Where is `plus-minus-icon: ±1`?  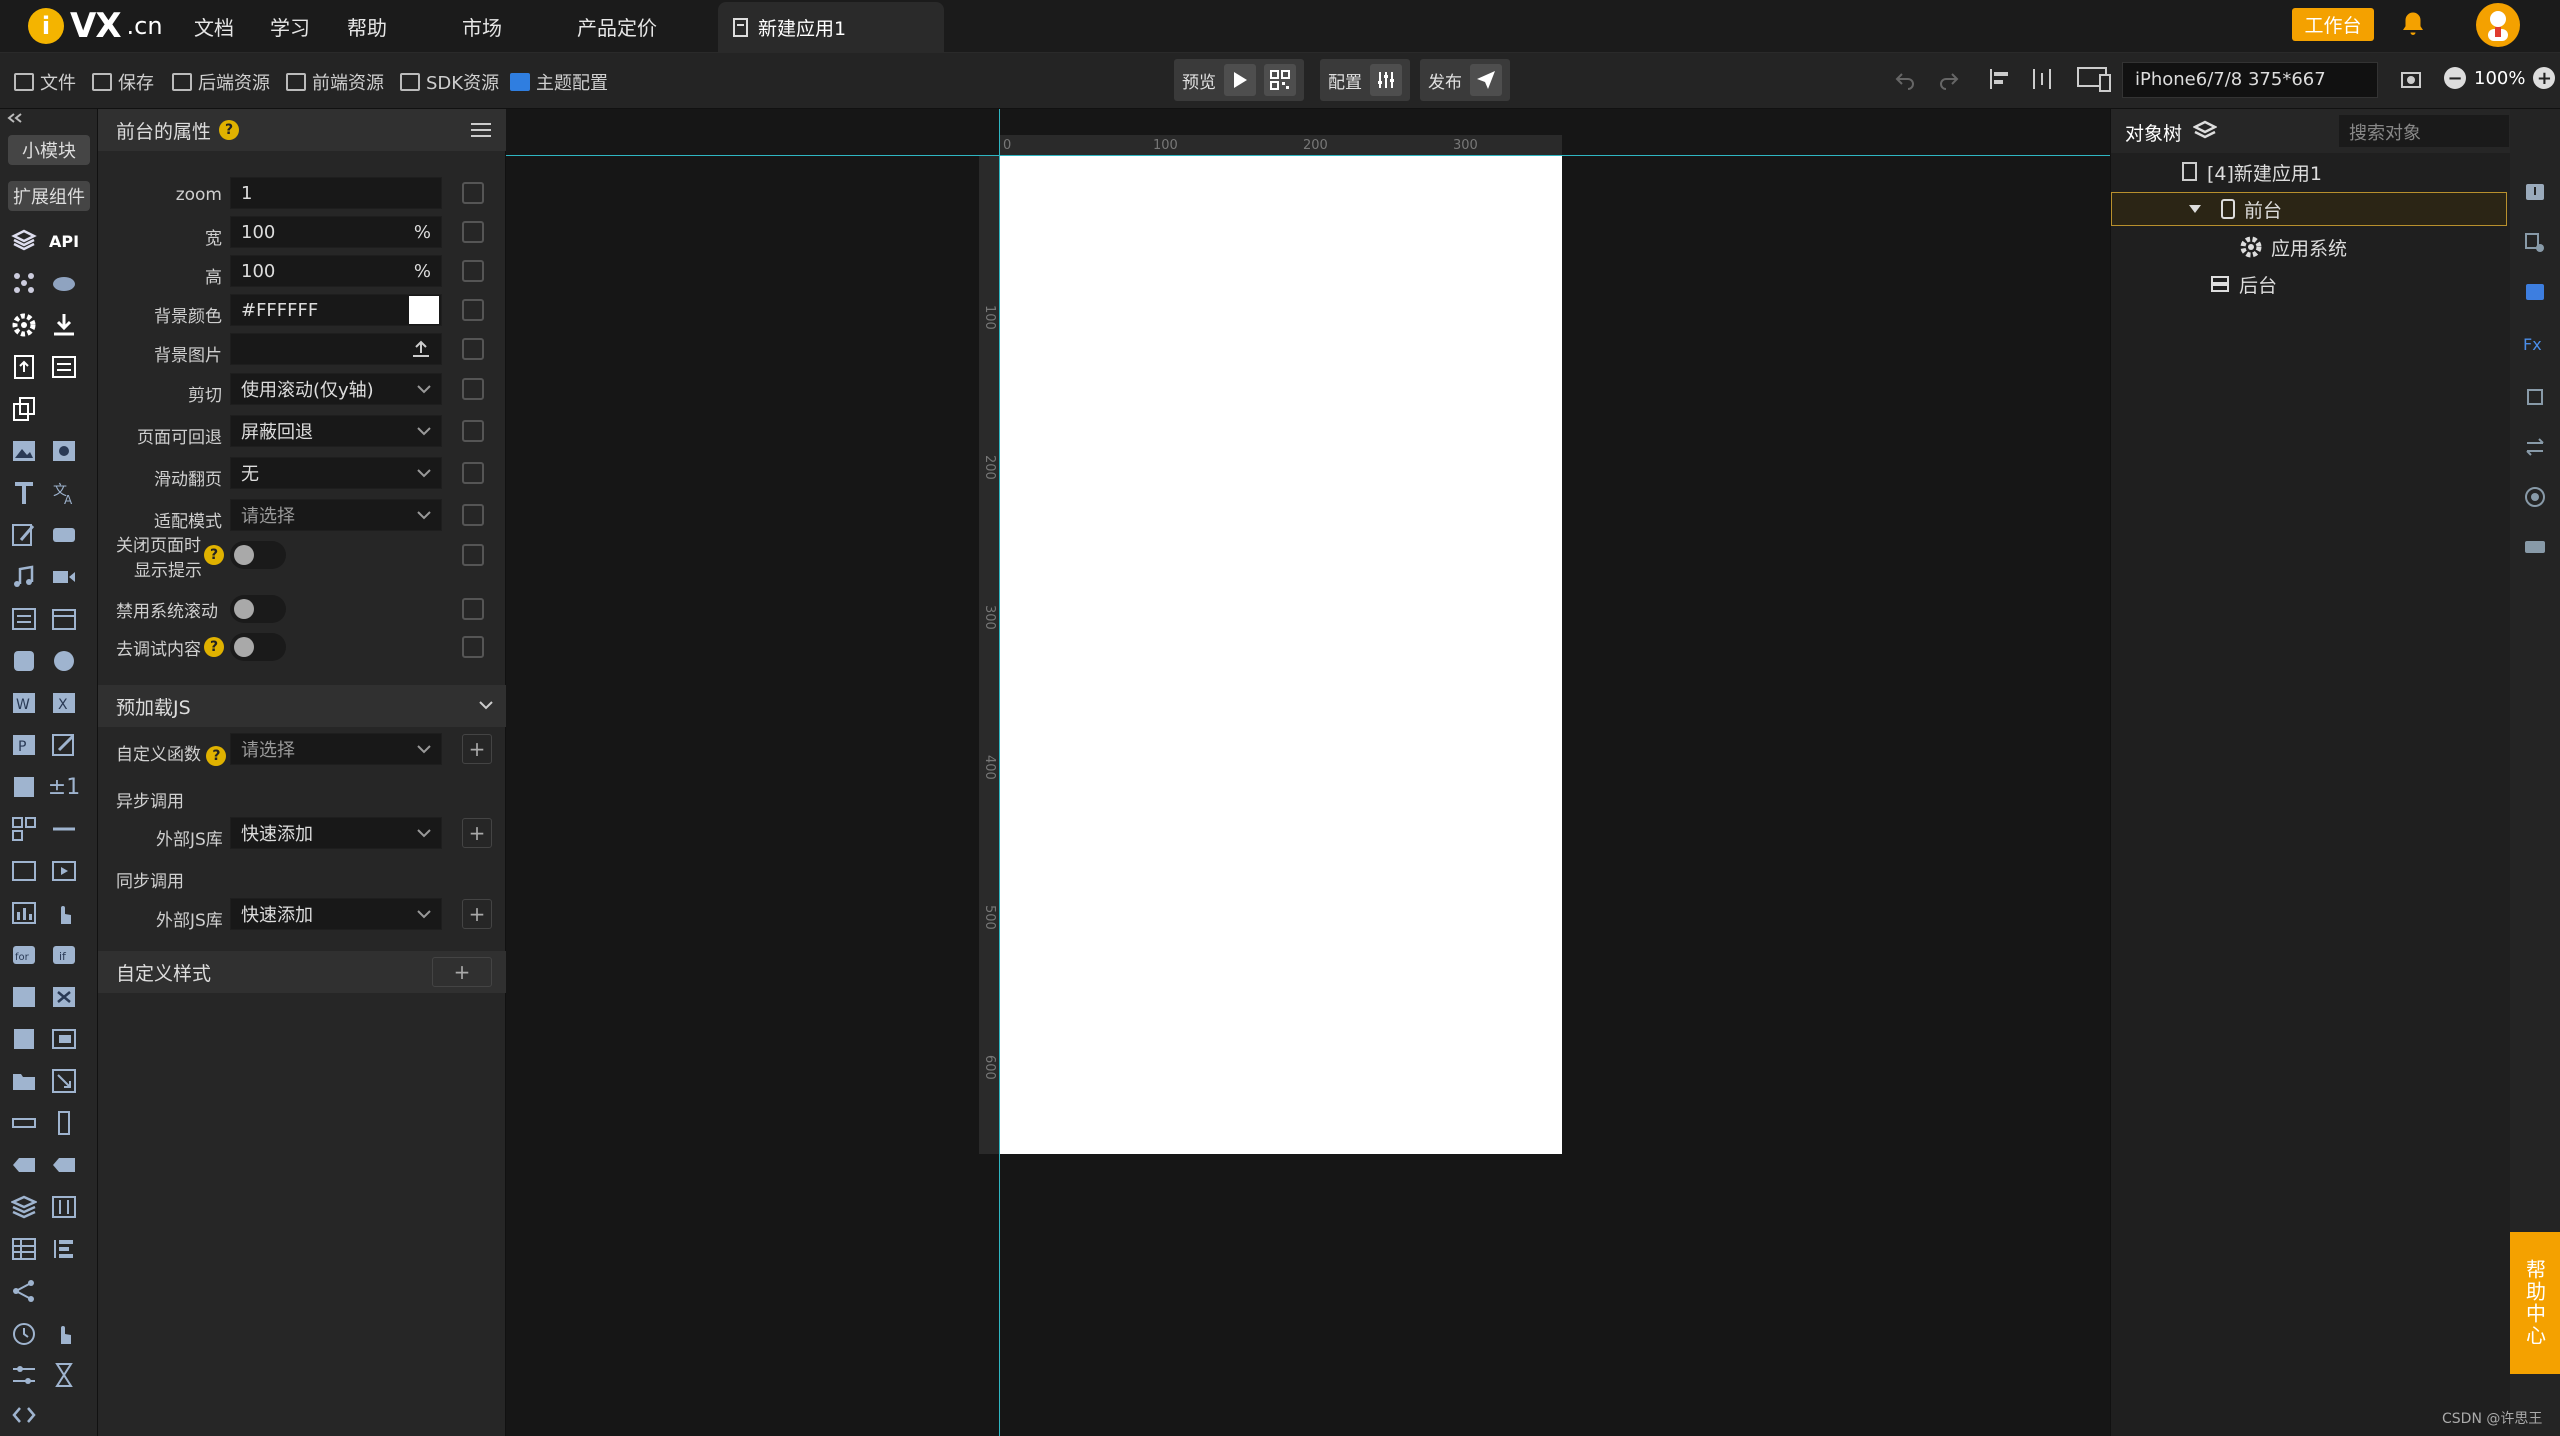
plus-minus-icon: ±1 is located at coordinates (64, 787).